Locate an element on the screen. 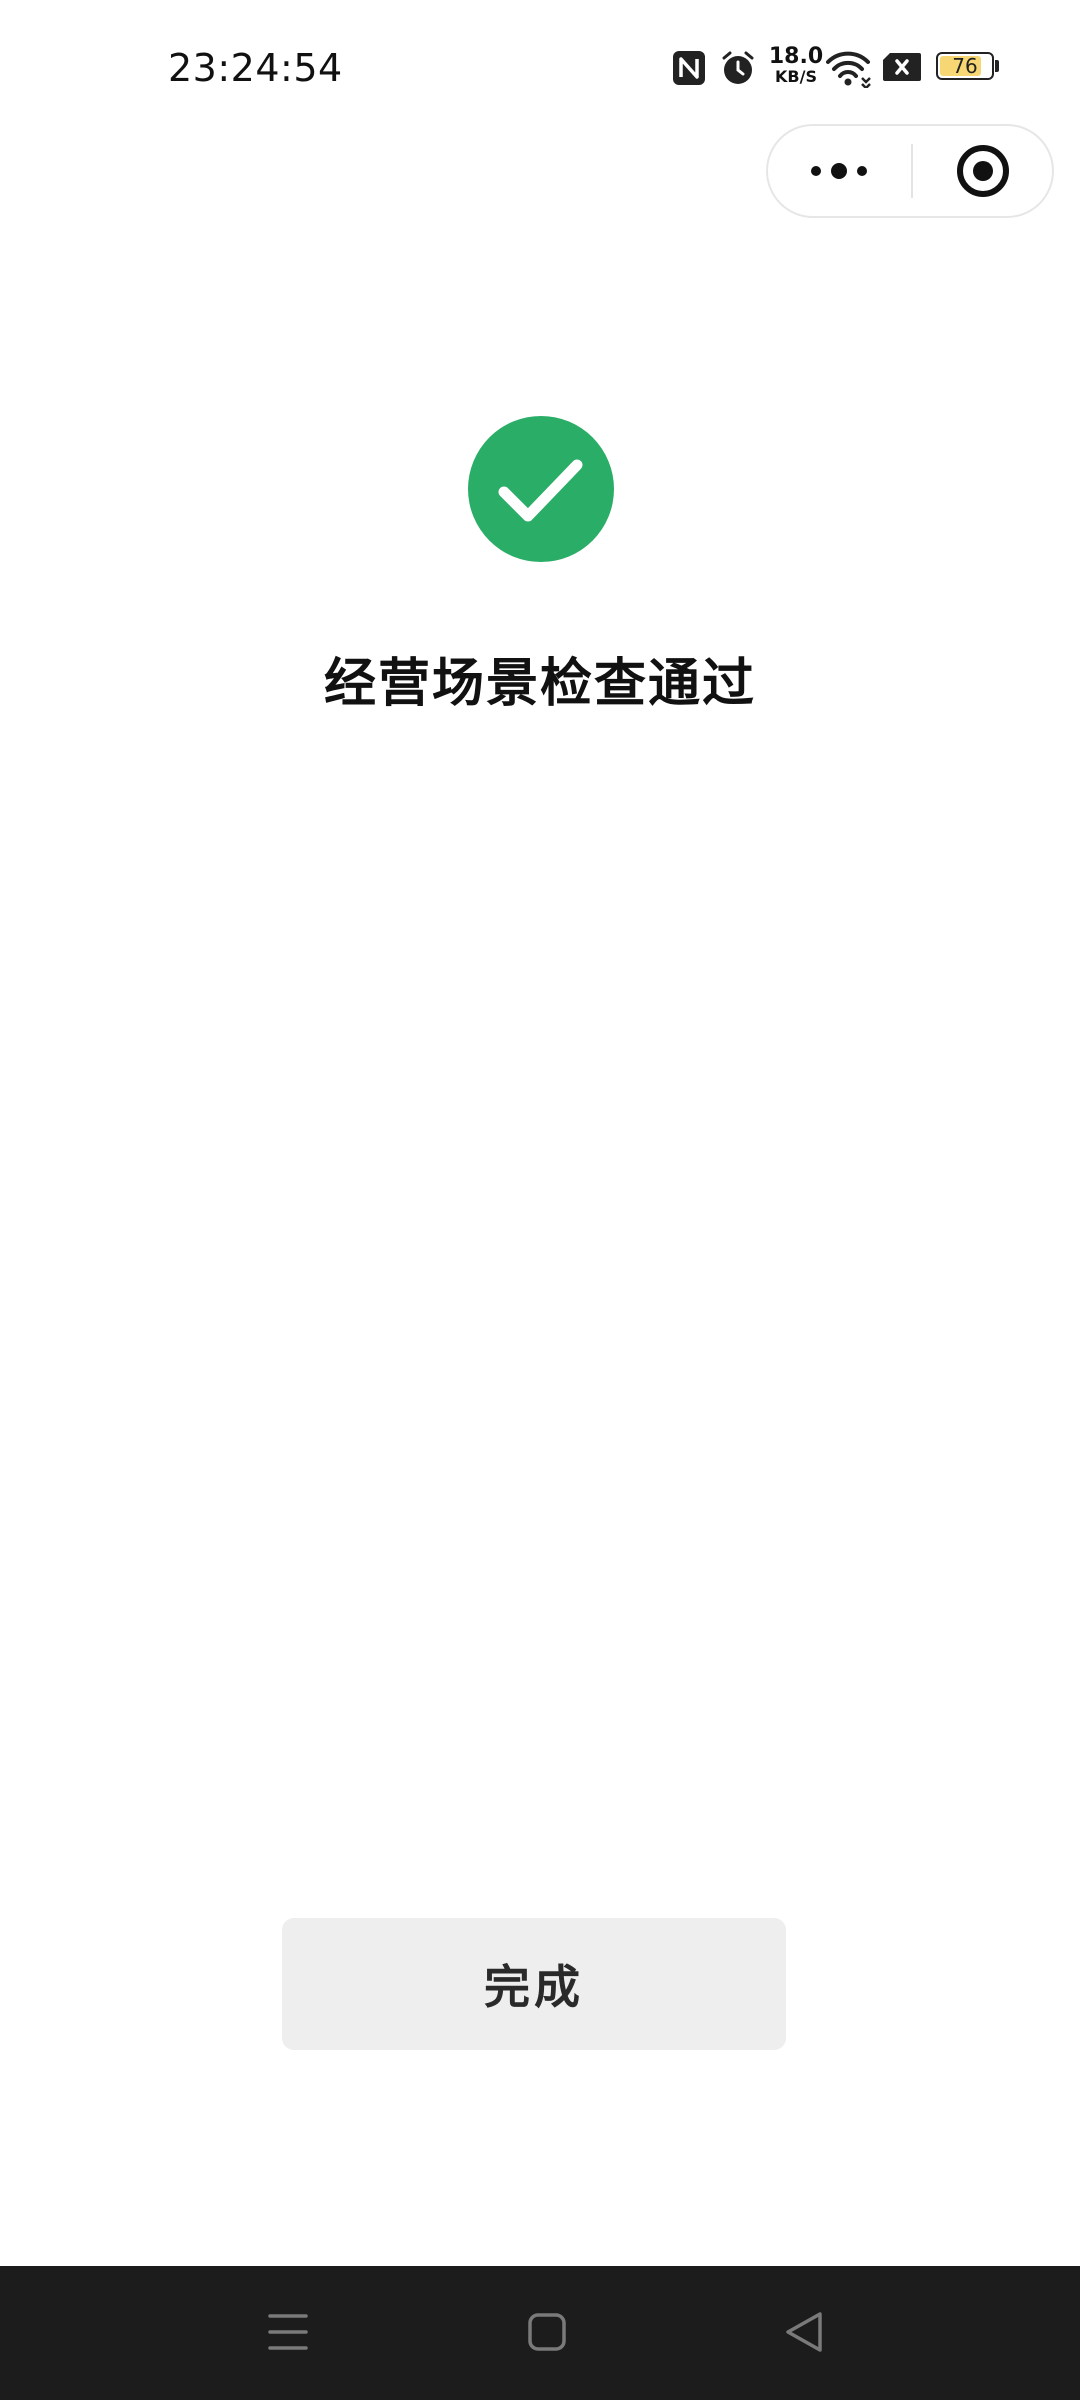 The width and height of the screenshot is (1080, 2400). network-speed-unit: KB/S is located at coordinates (796, 76).